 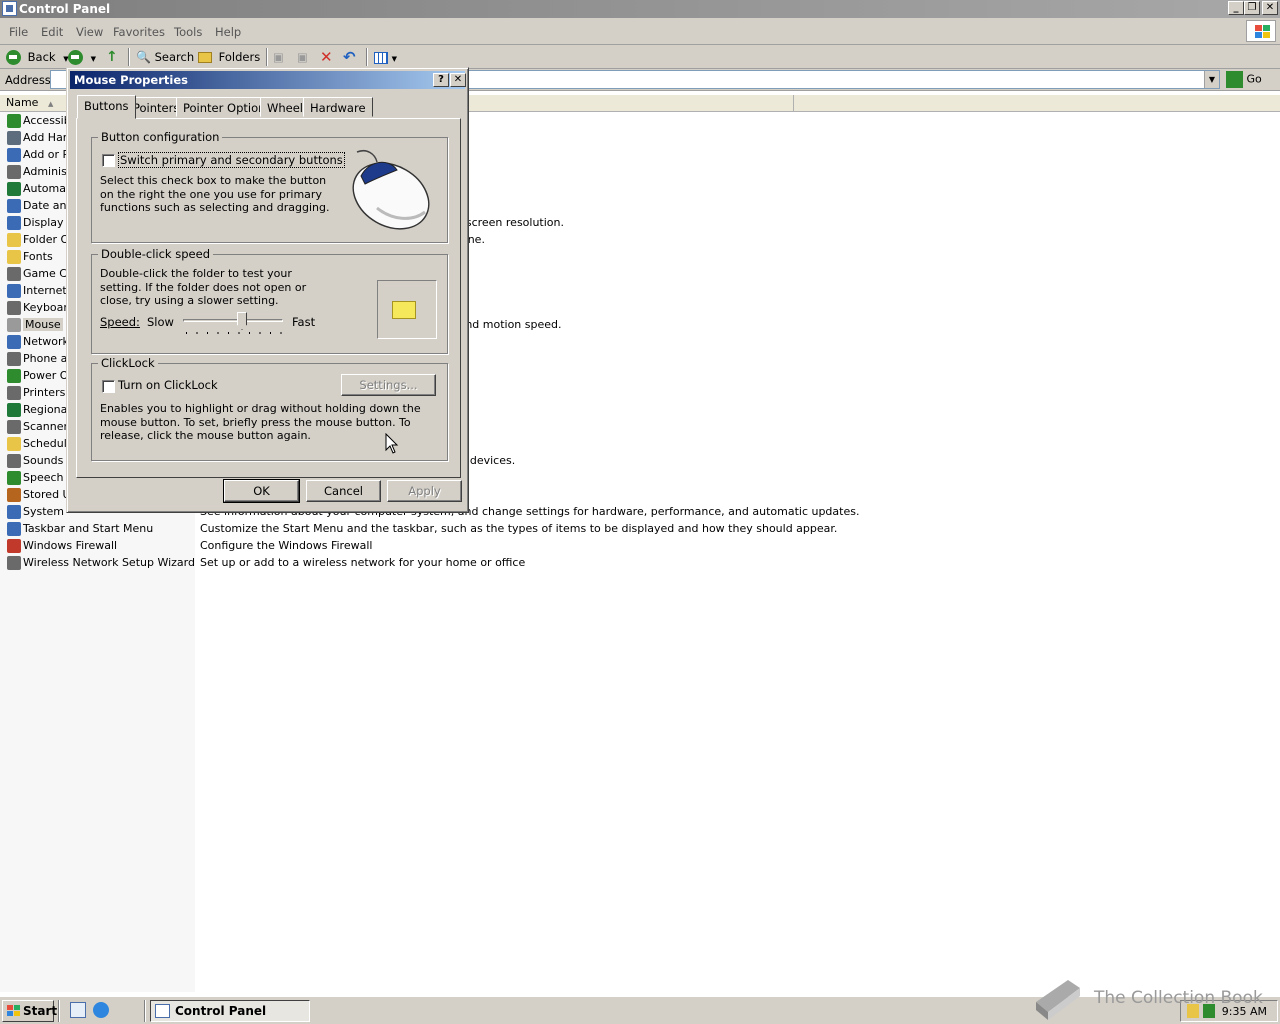 I want to click on forward-arrow-icon, so click(x=75, y=57).